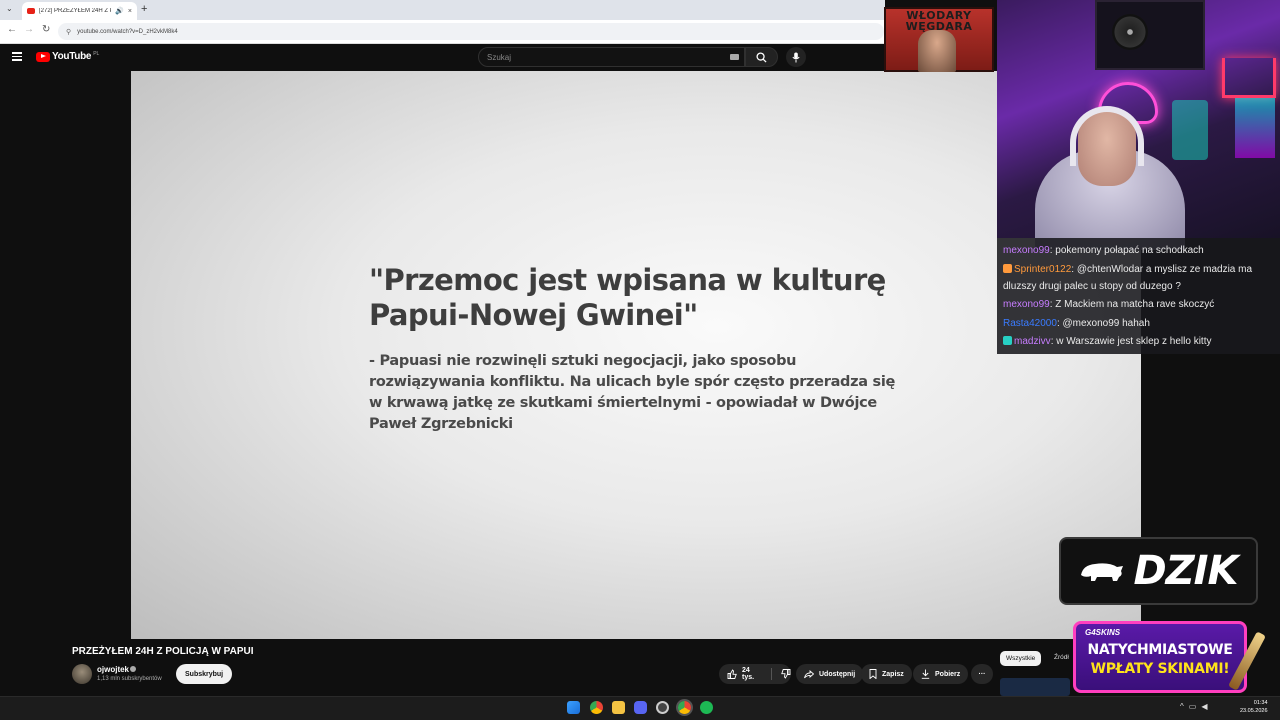  What do you see at coordinates (596, 707) in the screenshot?
I see `chrome-icon` at bounding box center [596, 707].